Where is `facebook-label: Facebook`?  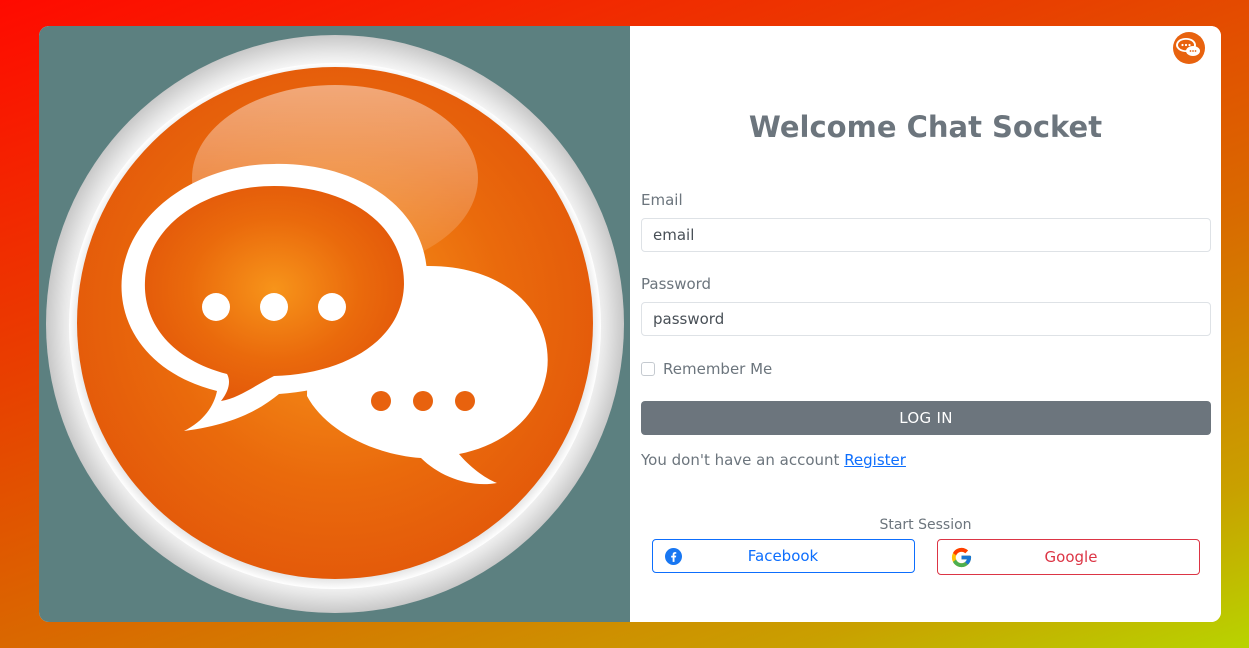 facebook-label: Facebook is located at coordinates (783, 556).